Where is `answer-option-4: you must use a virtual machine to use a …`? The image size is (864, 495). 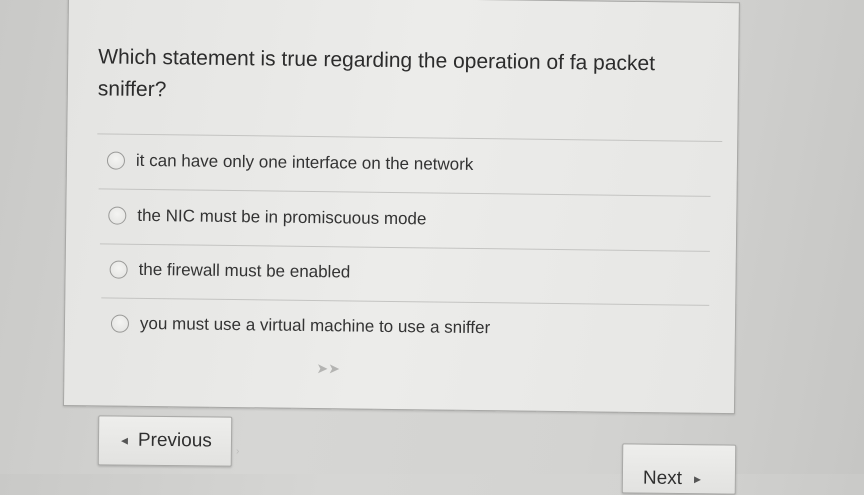
answer-option-4: you must use a virtual machine to use a … is located at coordinates (300, 326).